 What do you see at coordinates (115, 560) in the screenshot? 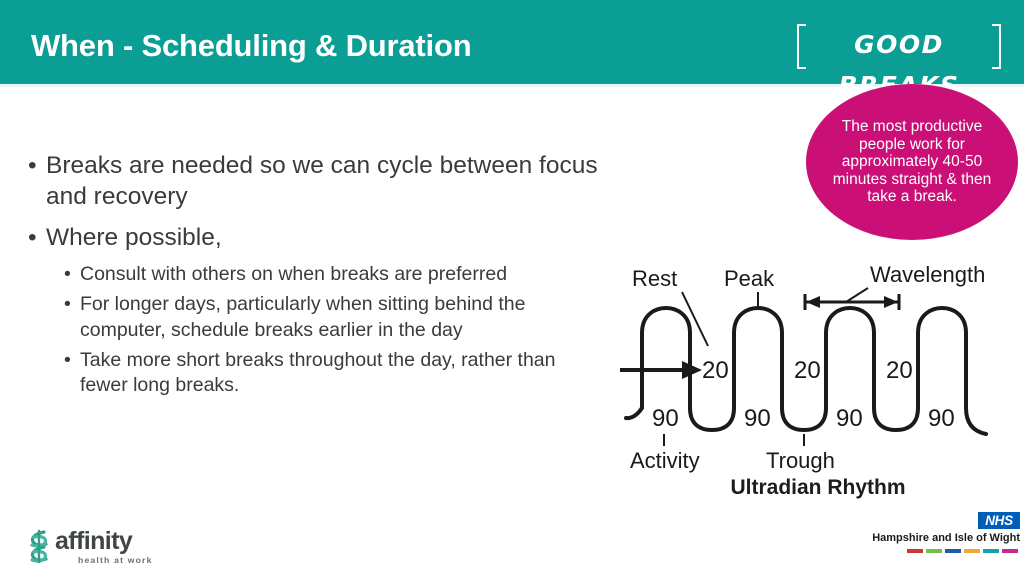
I see `affinity-tagline: health at work` at bounding box center [115, 560].